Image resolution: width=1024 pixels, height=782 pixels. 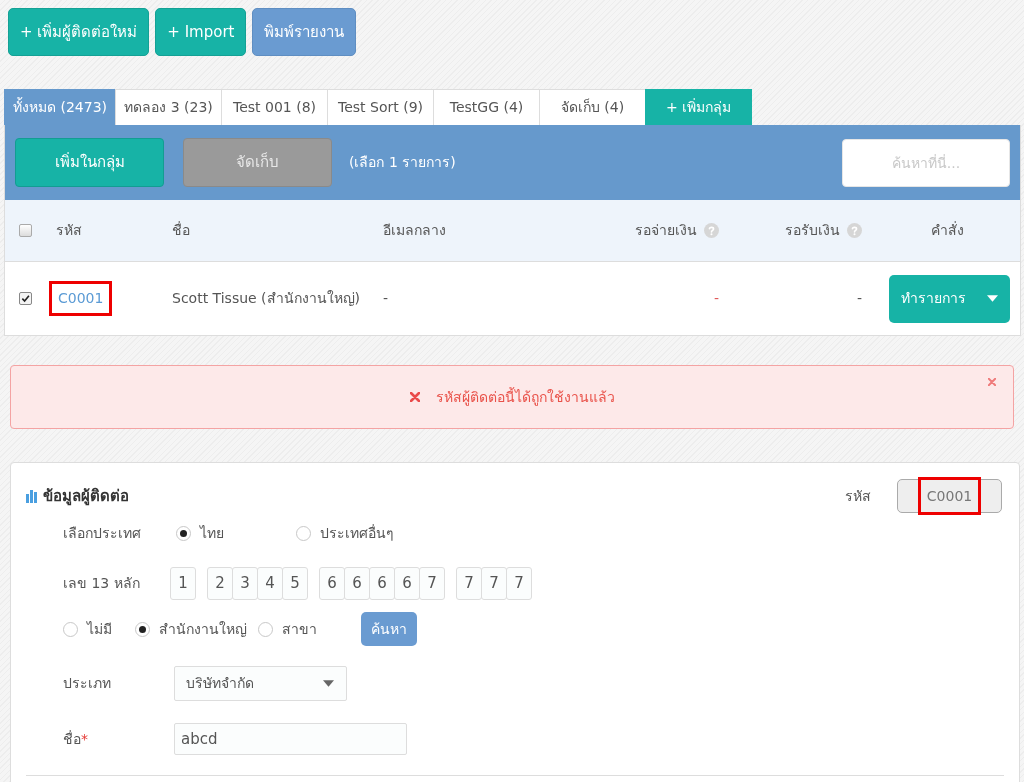 I want to click on alert-message: รหัสผู้ติดต่อนี้ได้ถูกใช้งานแล้ว, so click(x=525, y=397).